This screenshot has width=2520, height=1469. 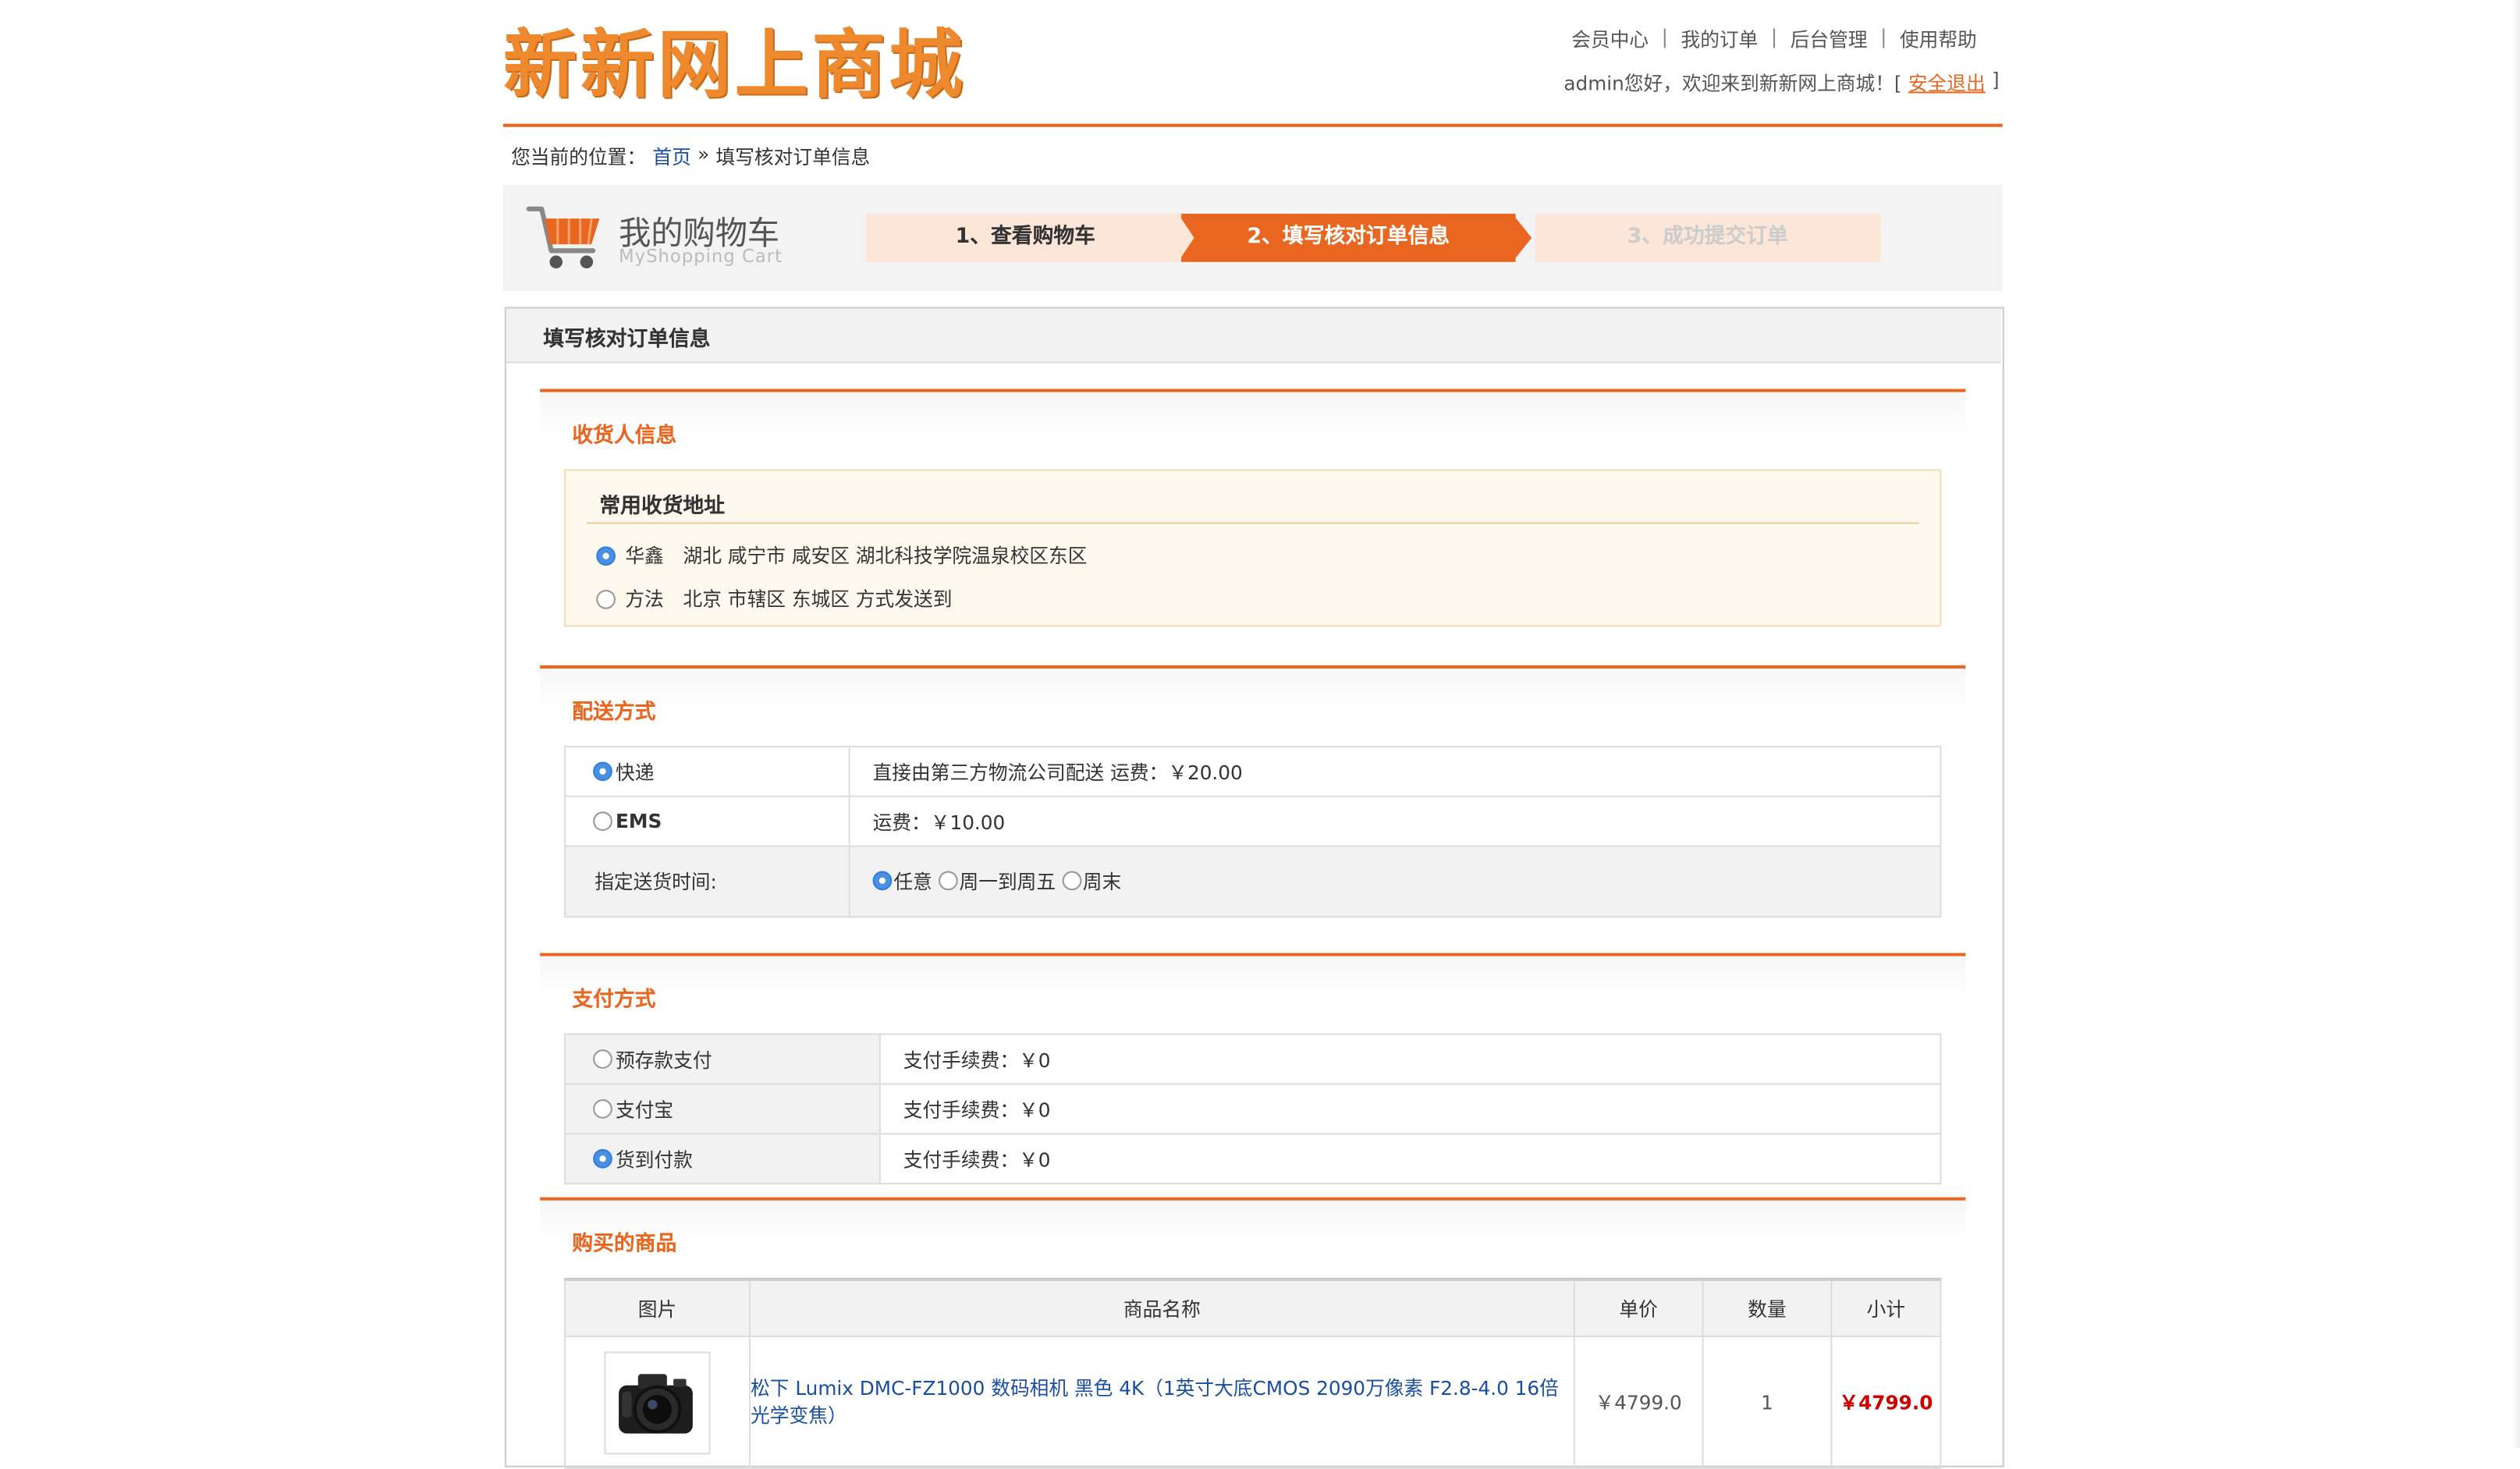 What do you see at coordinates (912, 882) in the screenshot?
I see `delivery-time-label-any: 任意` at bounding box center [912, 882].